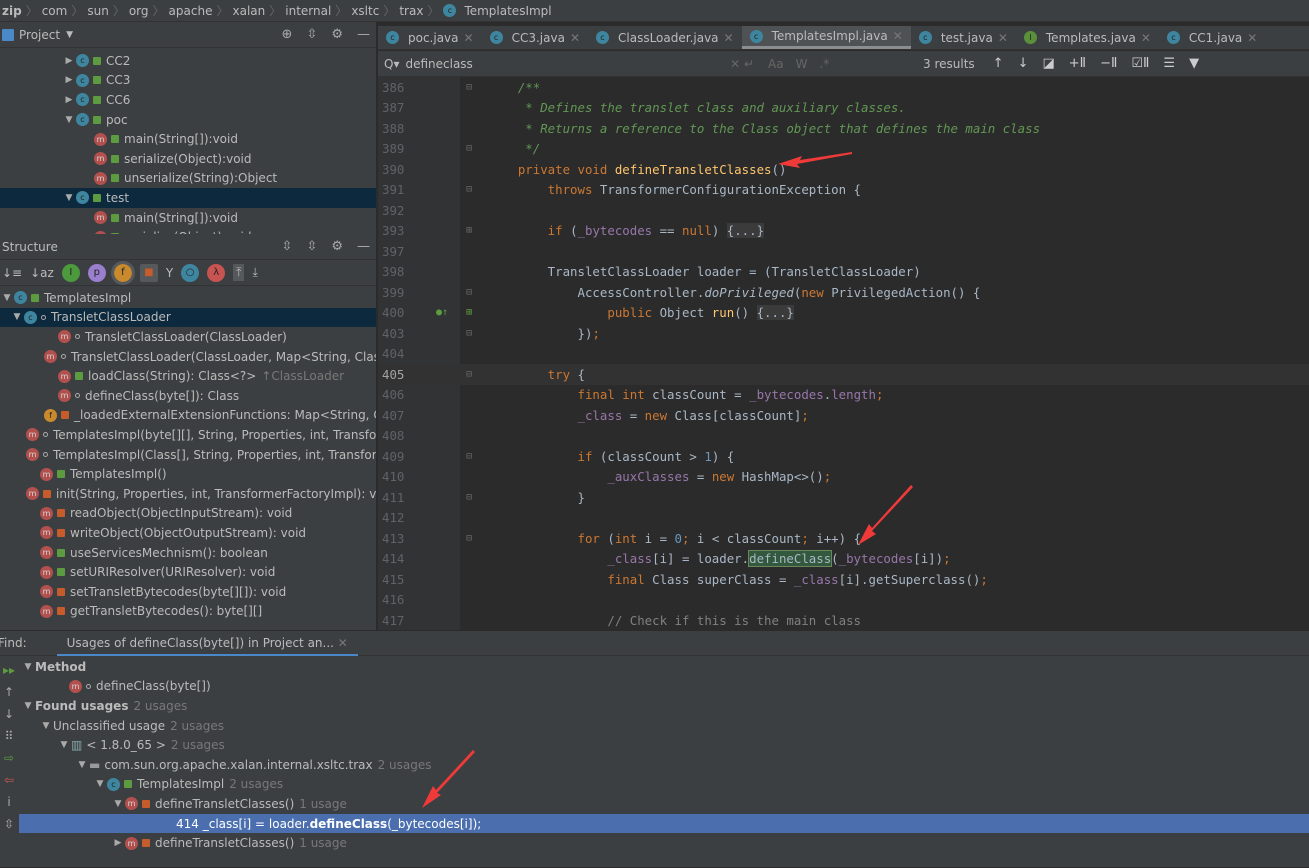 Image resolution: width=1309 pixels, height=868 pixels. Describe the element at coordinates (42, 273) in the screenshot. I see `sort-alpha-icon: ↓az` at that location.